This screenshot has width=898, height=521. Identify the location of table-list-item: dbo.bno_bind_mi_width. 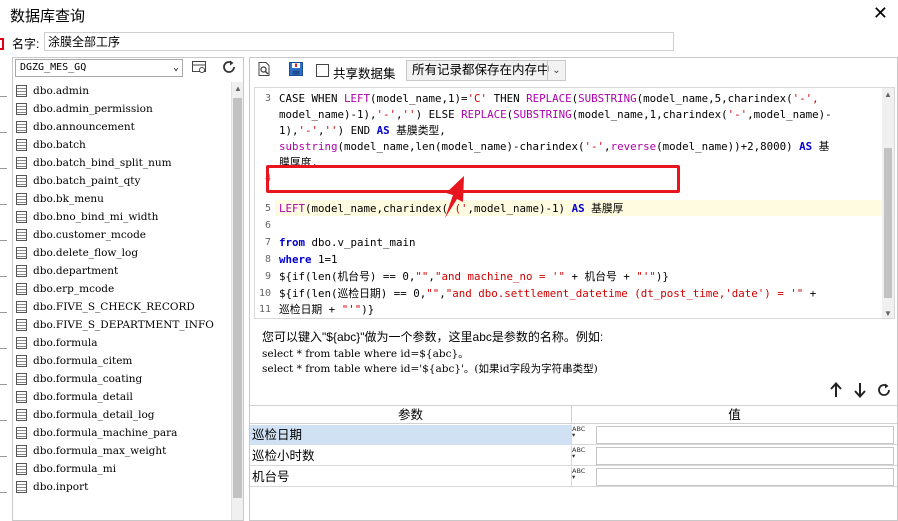
(128, 217).